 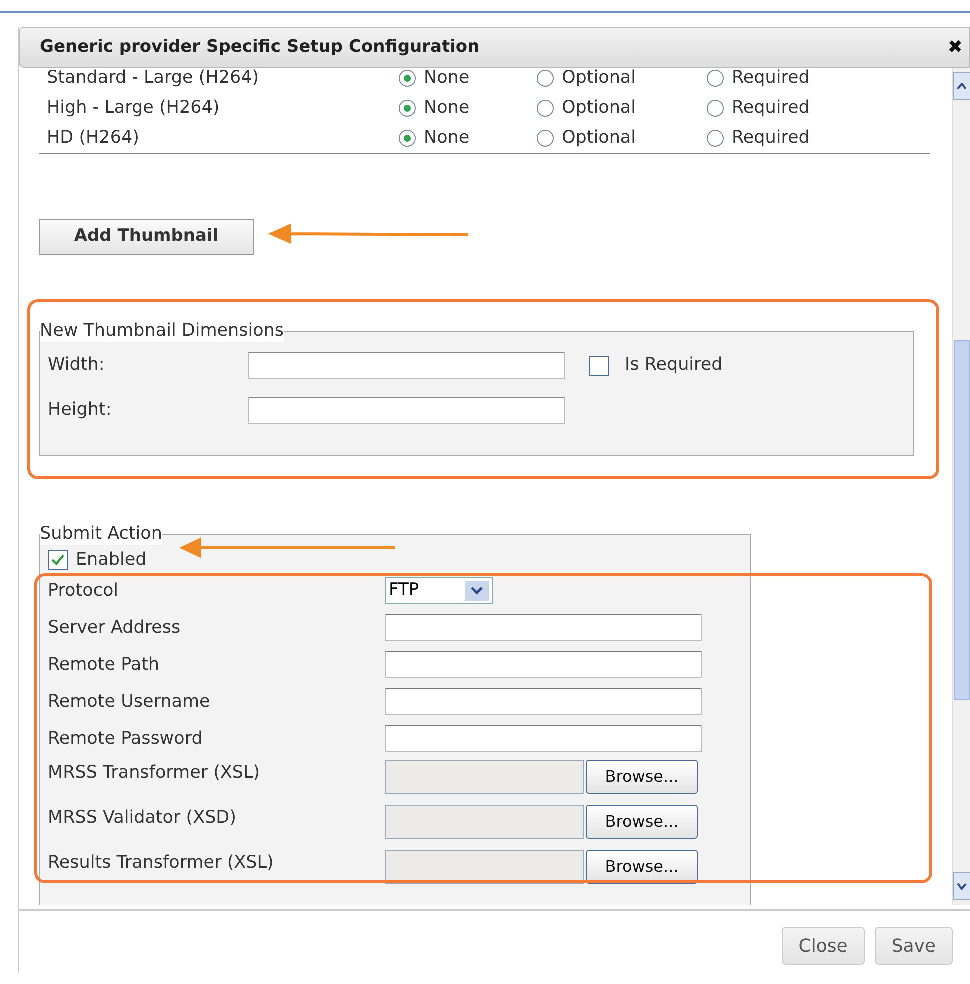 What do you see at coordinates (111, 560) in the screenshot?
I see `checkbox-label: Enabled` at bounding box center [111, 560].